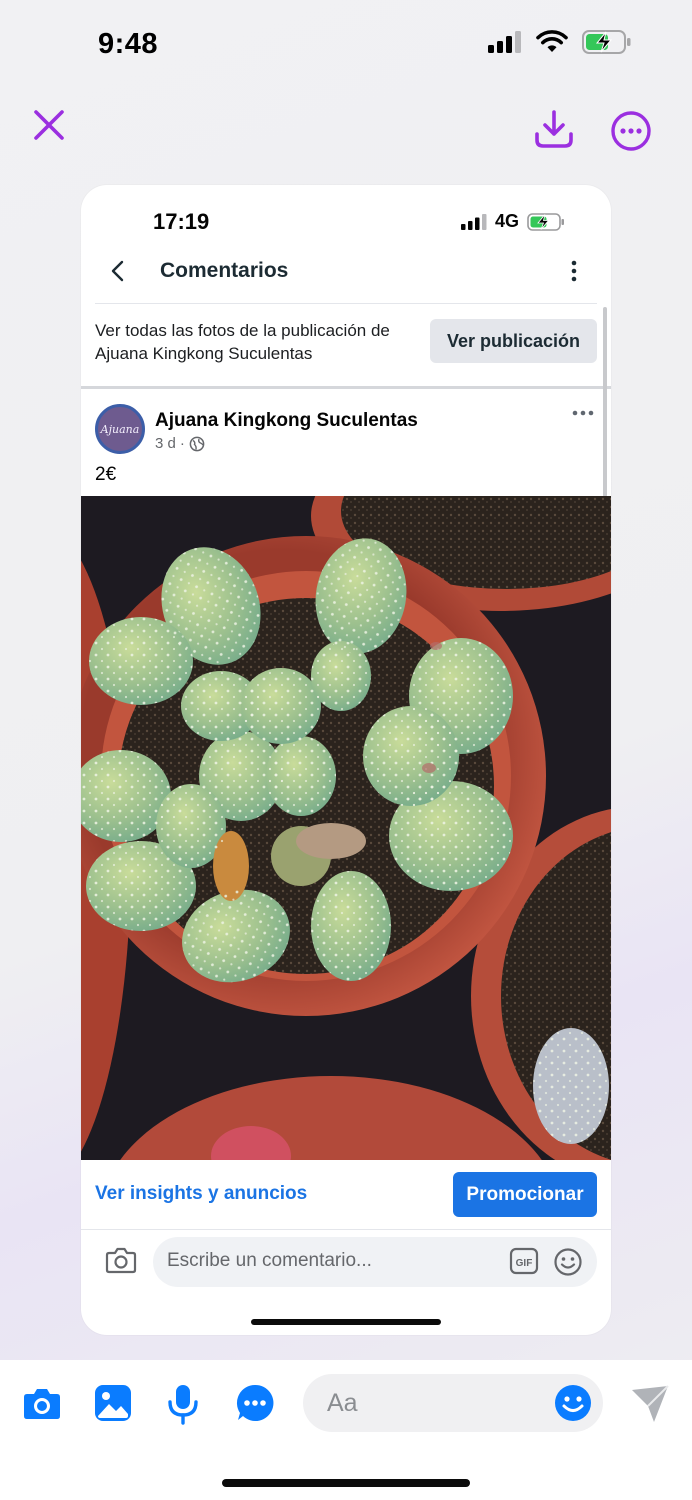  Describe the element at coordinates (583, 413) in the screenshot. I see `post-more-icon` at that location.